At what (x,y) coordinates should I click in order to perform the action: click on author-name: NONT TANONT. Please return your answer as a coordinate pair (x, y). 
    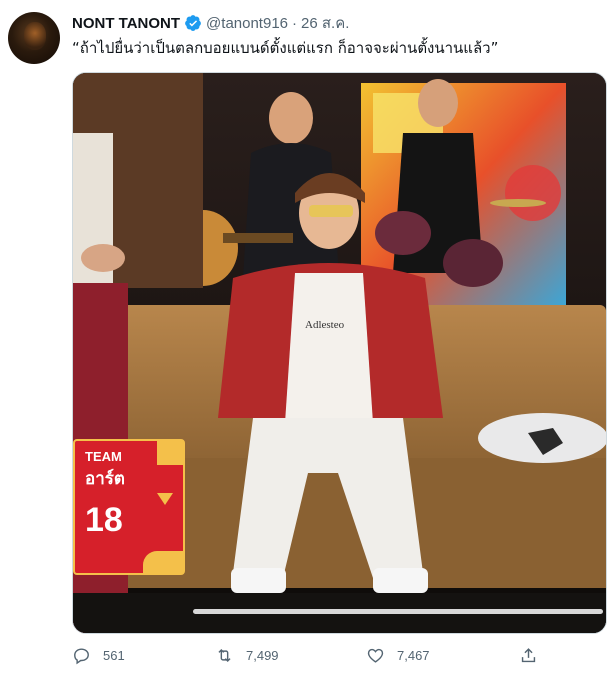
    Looking at the image, I should click on (126, 23).